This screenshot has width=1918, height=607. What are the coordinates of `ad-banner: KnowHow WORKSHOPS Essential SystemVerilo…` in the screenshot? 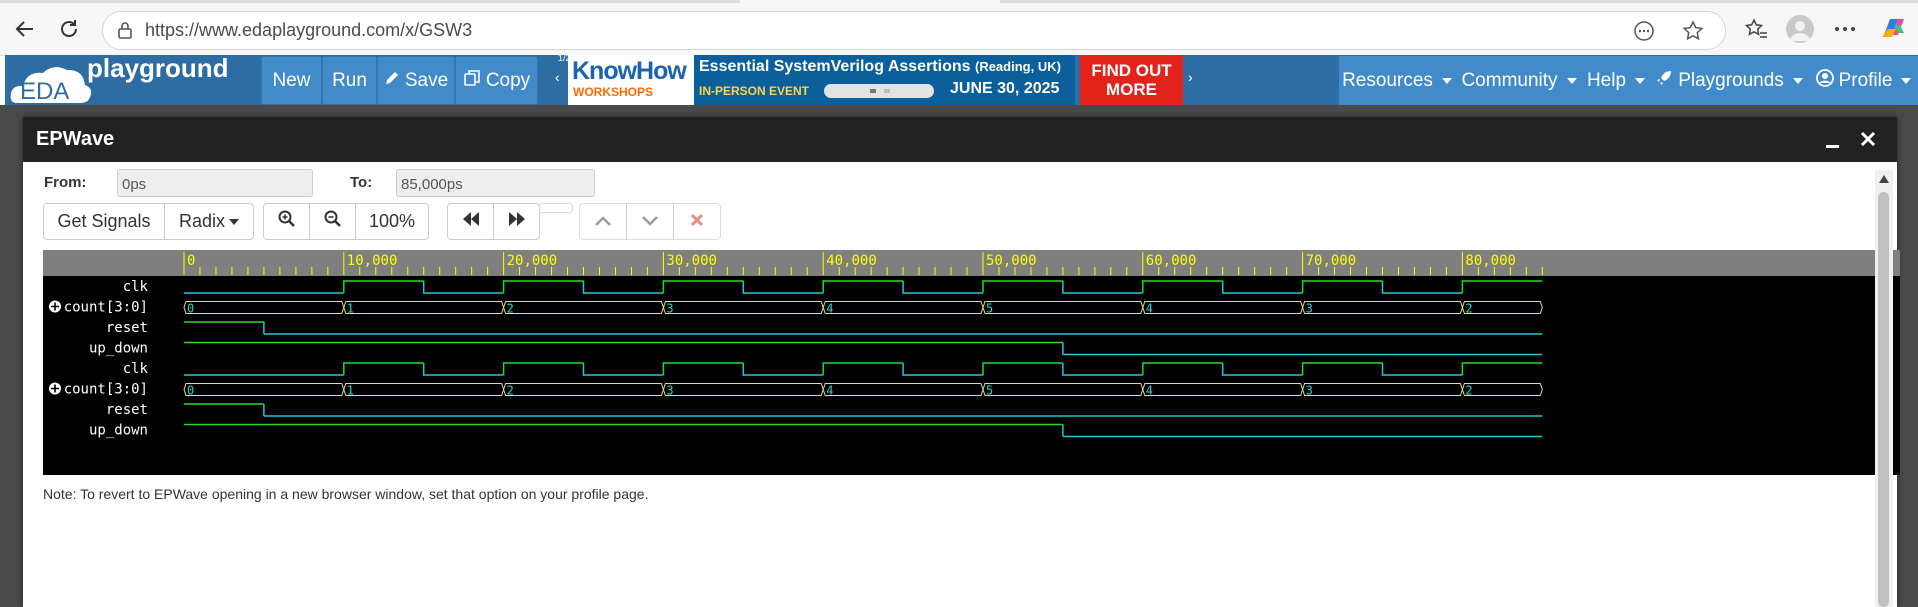 It's located at (821, 80).